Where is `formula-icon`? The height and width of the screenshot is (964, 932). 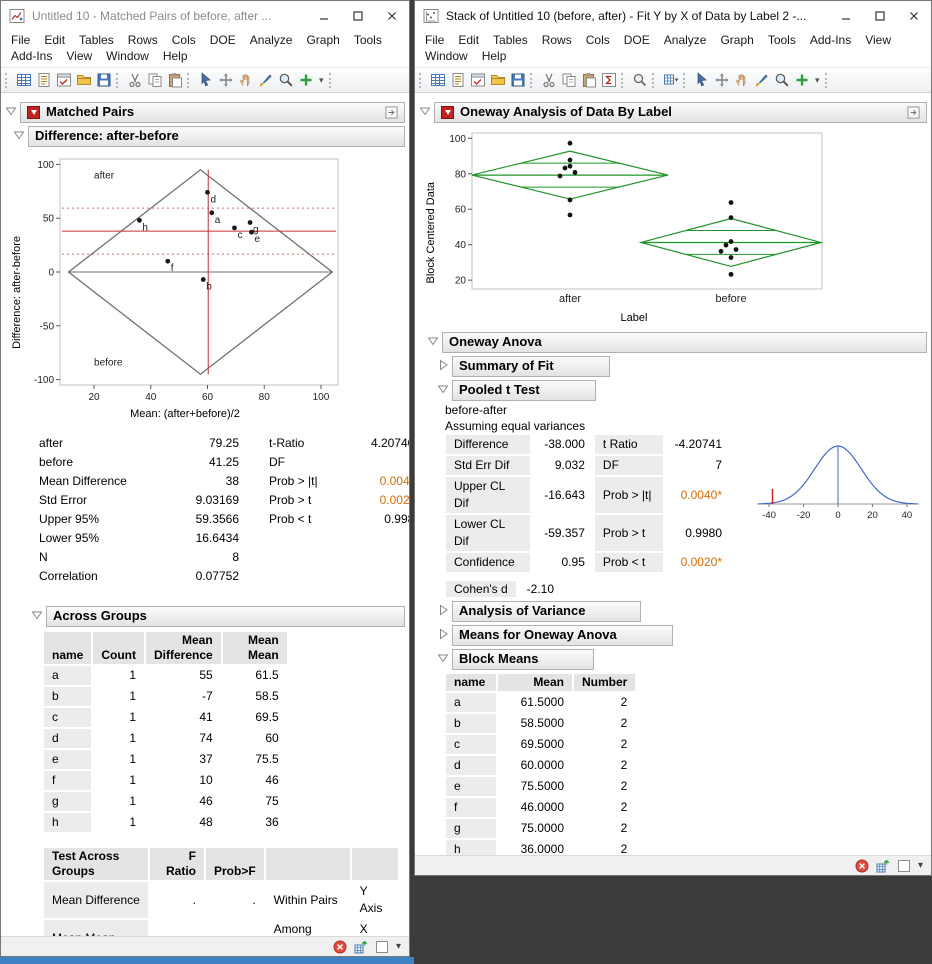
formula-icon is located at coordinates (609, 80).